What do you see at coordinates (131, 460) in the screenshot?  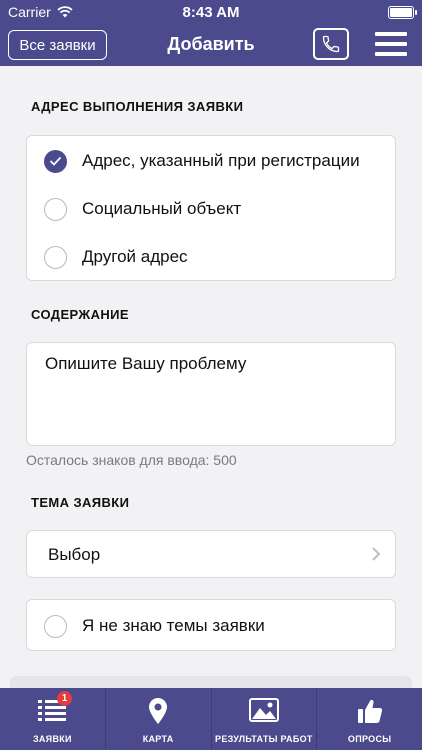 I see `chars-remaining-counter: Осталось знаков для ввода: 500` at bounding box center [131, 460].